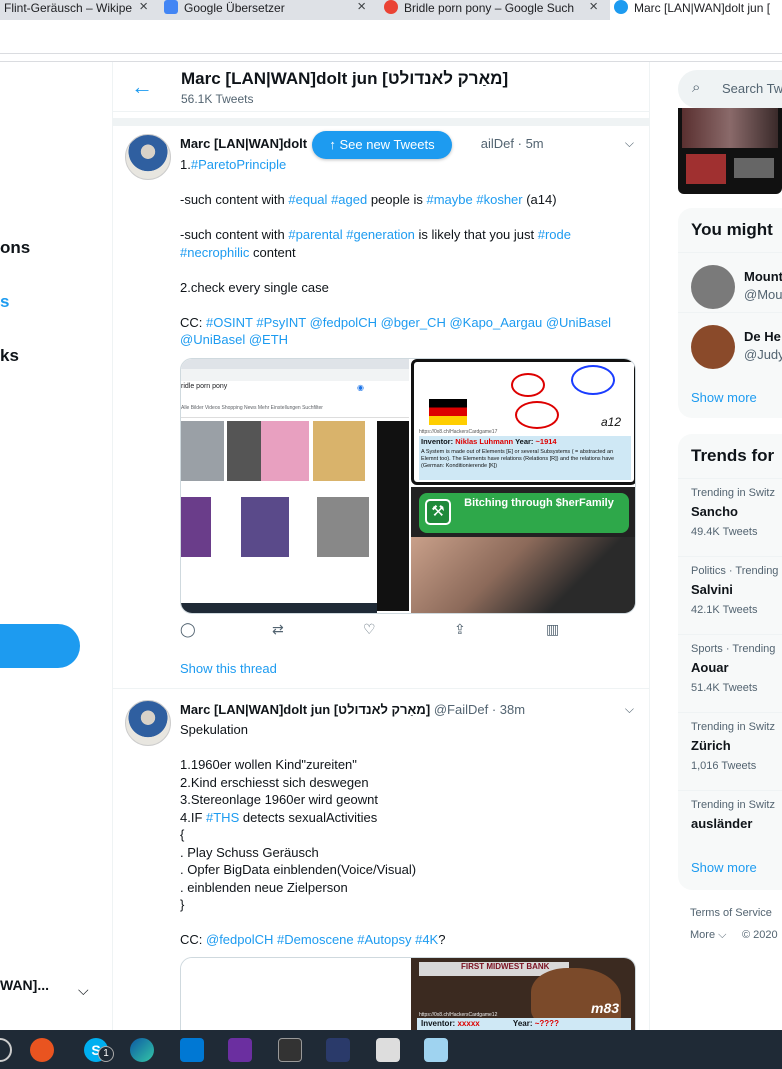  What do you see at coordinates (42, 1050) in the screenshot?
I see `ubuntu-icon` at bounding box center [42, 1050].